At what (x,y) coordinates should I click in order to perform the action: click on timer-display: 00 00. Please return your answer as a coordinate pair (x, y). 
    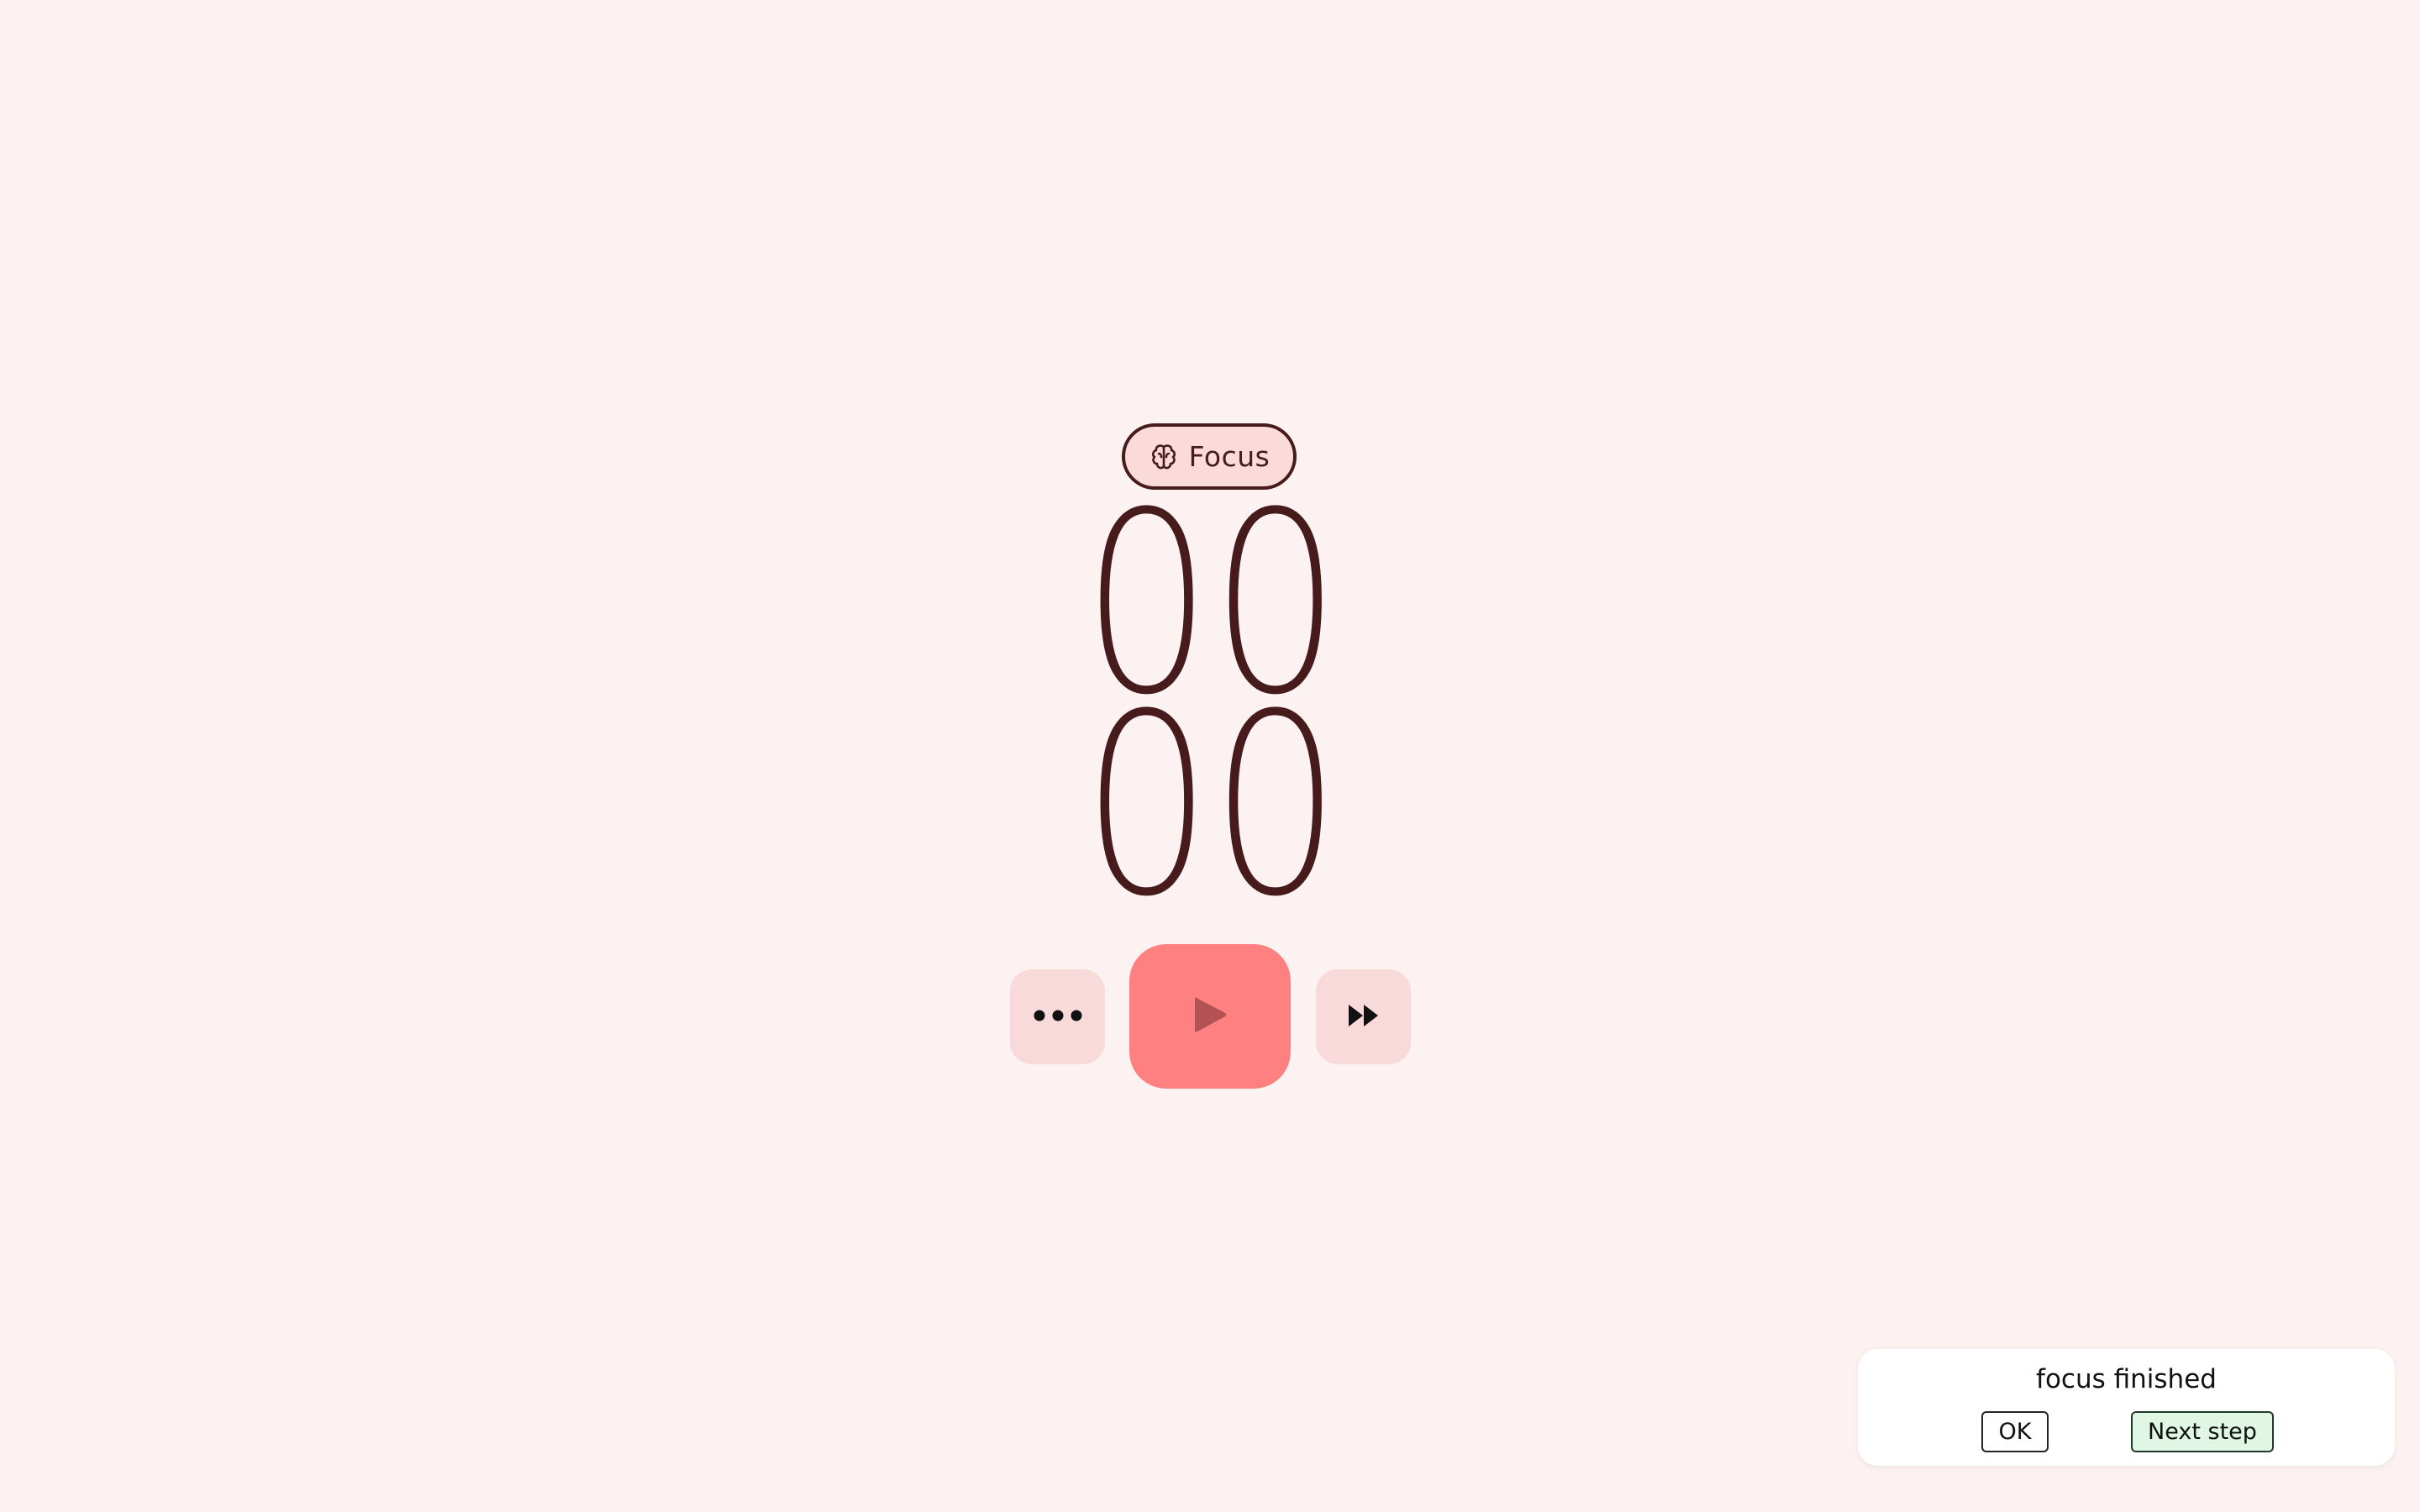
    Looking at the image, I should click on (1210, 715).